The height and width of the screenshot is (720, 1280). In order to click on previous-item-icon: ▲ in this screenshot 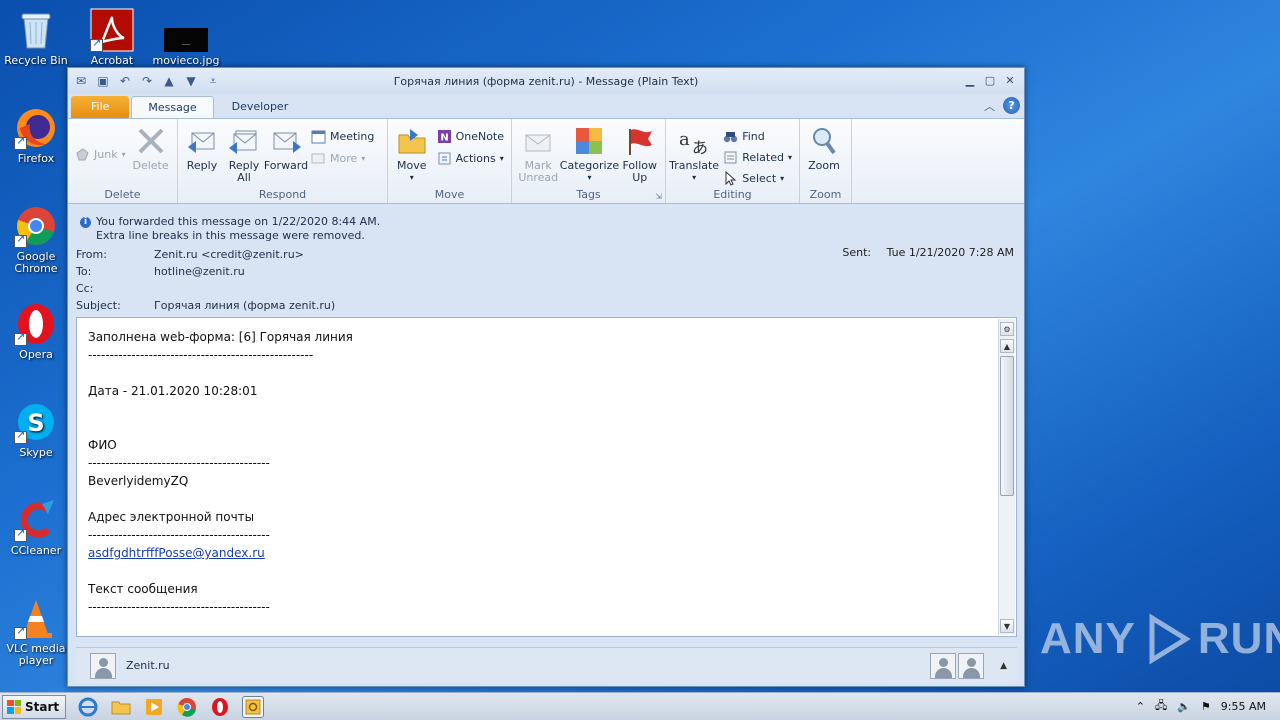, I will do `click(169, 81)`.